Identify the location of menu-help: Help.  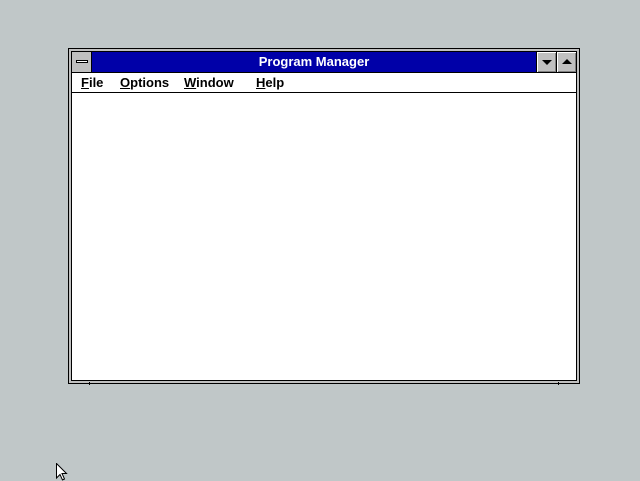
(270, 82).